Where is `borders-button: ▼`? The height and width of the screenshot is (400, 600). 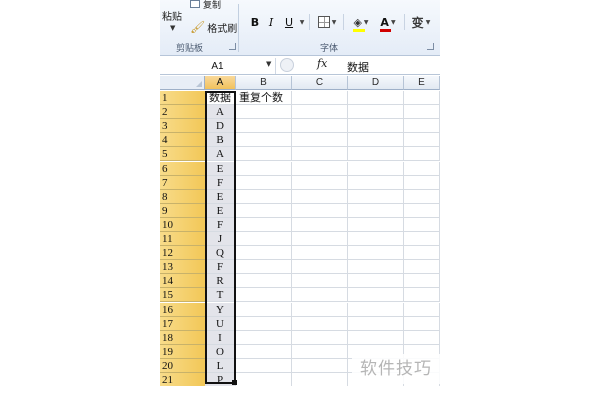 borders-button: ▼ is located at coordinates (327, 22).